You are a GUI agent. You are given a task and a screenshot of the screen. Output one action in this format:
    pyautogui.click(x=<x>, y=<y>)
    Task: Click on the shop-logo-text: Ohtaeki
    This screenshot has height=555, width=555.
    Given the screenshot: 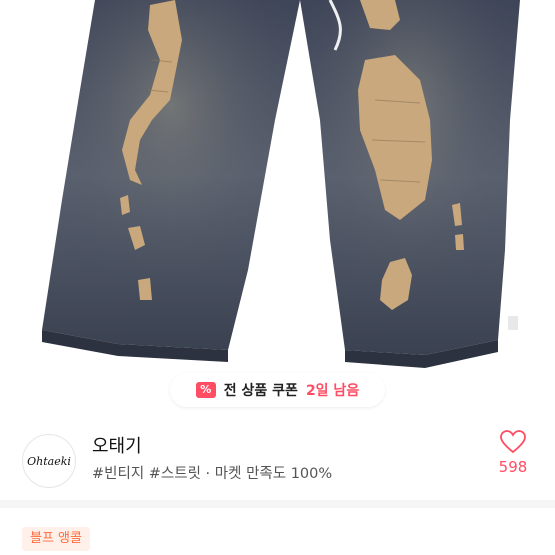 What is the action you would take?
    pyautogui.click(x=49, y=461)
    